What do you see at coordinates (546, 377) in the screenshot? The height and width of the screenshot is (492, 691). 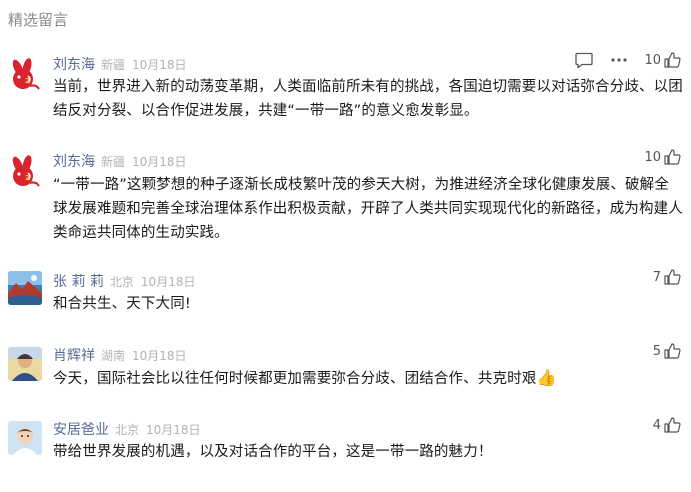 I see `thumbs-up-emoji: 👍` at bounding box center [546, 377].